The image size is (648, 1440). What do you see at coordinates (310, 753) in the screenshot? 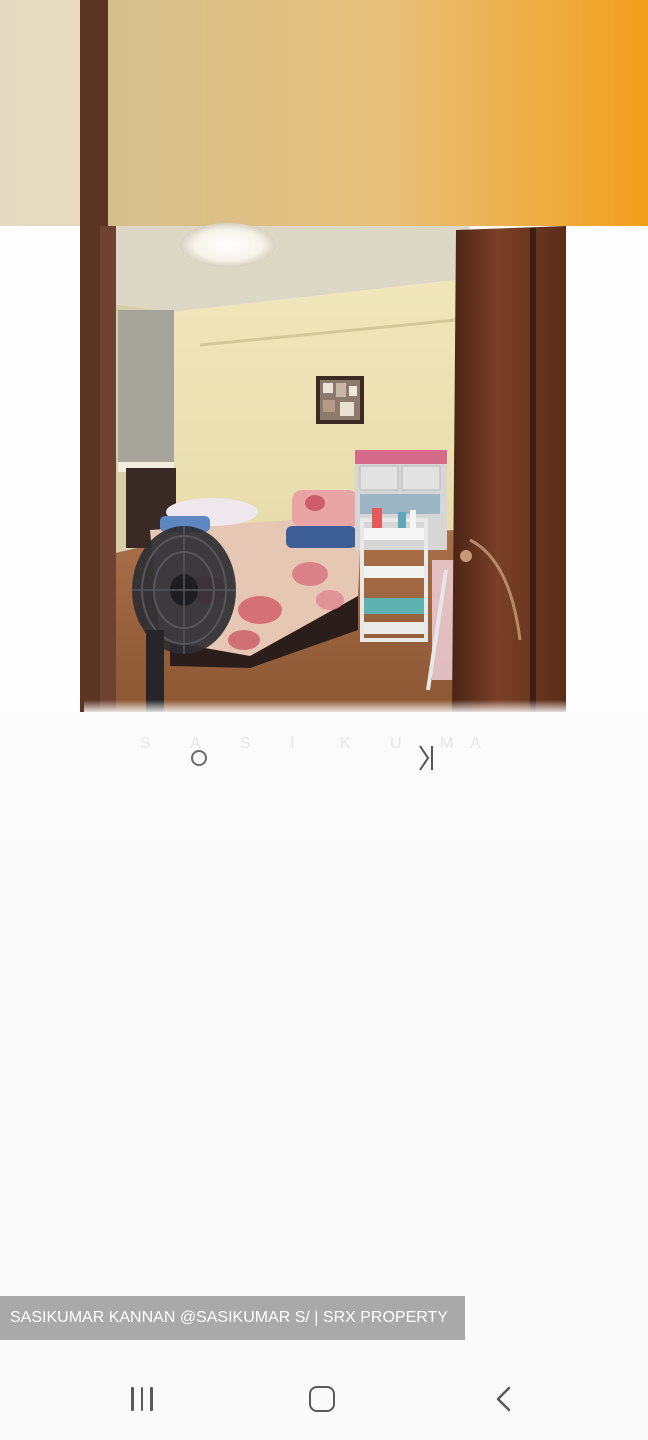
I see `watermark: S A S I K U M A` at bounding box center [310, 753].